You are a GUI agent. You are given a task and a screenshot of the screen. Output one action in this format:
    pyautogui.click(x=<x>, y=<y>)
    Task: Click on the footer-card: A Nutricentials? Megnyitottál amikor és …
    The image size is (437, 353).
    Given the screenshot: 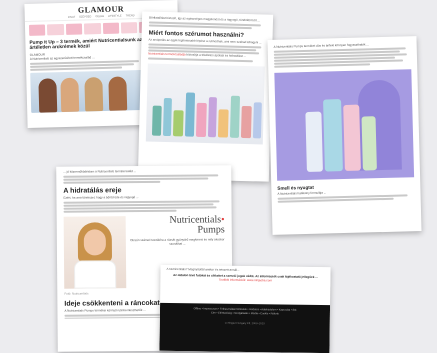 What is the action you would take?
    pyautogui.click(x=245, y=308)
    